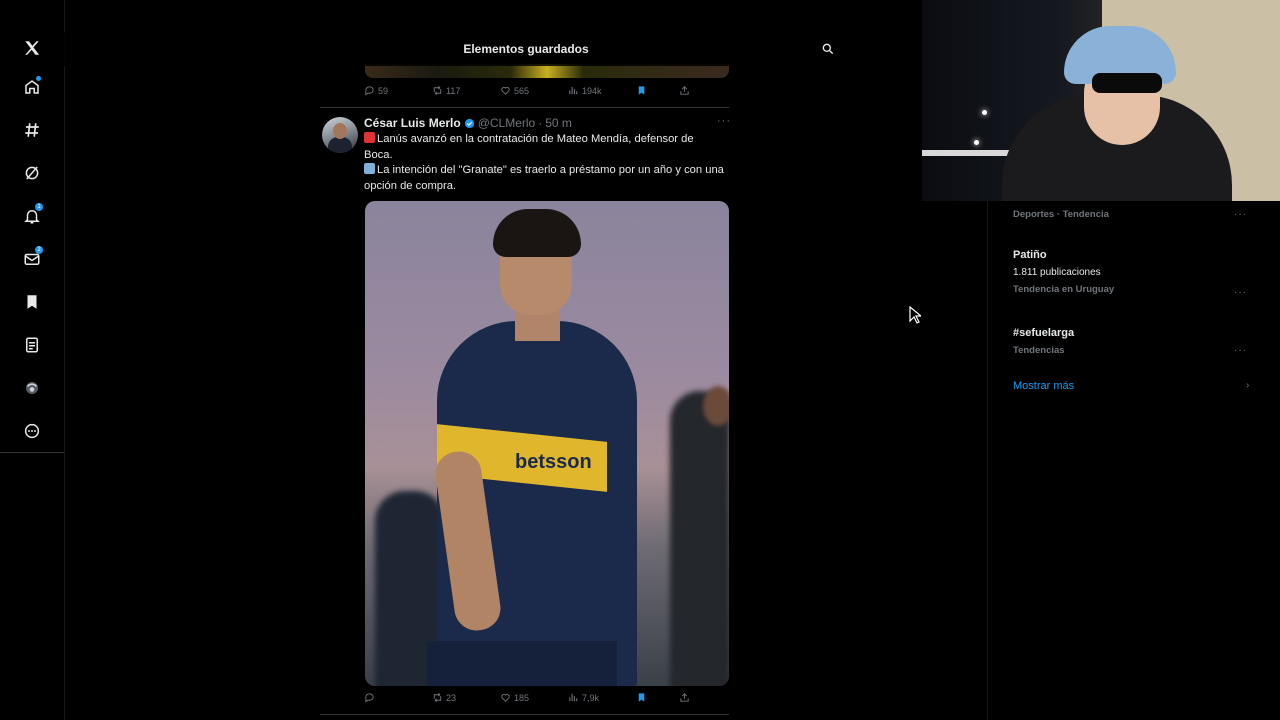  I want to click on like-count: 185, so click(522, 697).